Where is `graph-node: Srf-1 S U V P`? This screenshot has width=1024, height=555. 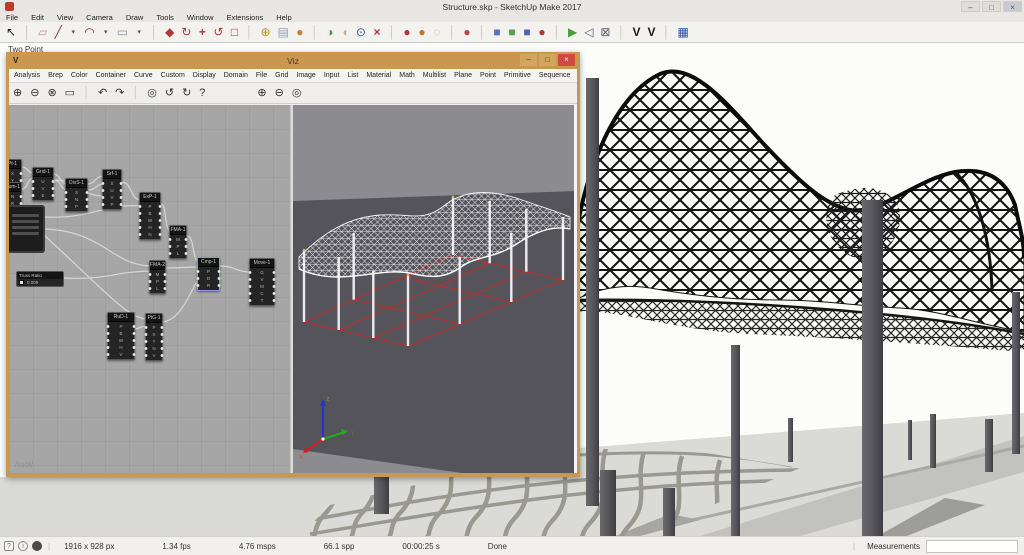
graph-node: Srf-1 S U V P is located at coordinates (112, 189).